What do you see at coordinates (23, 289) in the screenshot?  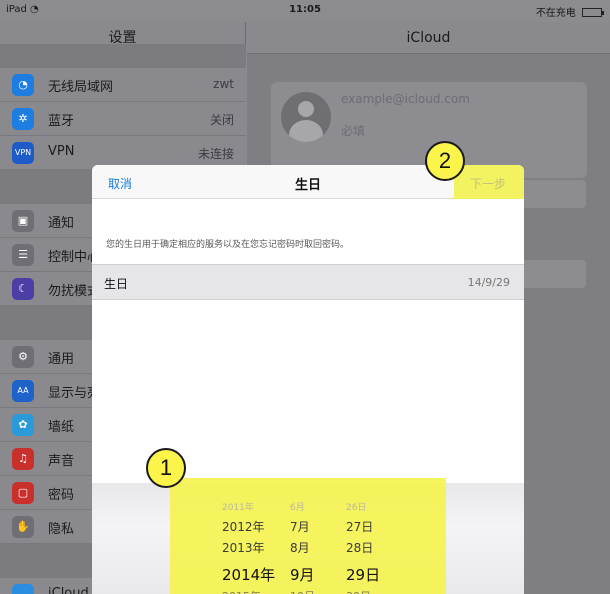 I see `moon-icon: ☾` at bounding box center [23, 289].